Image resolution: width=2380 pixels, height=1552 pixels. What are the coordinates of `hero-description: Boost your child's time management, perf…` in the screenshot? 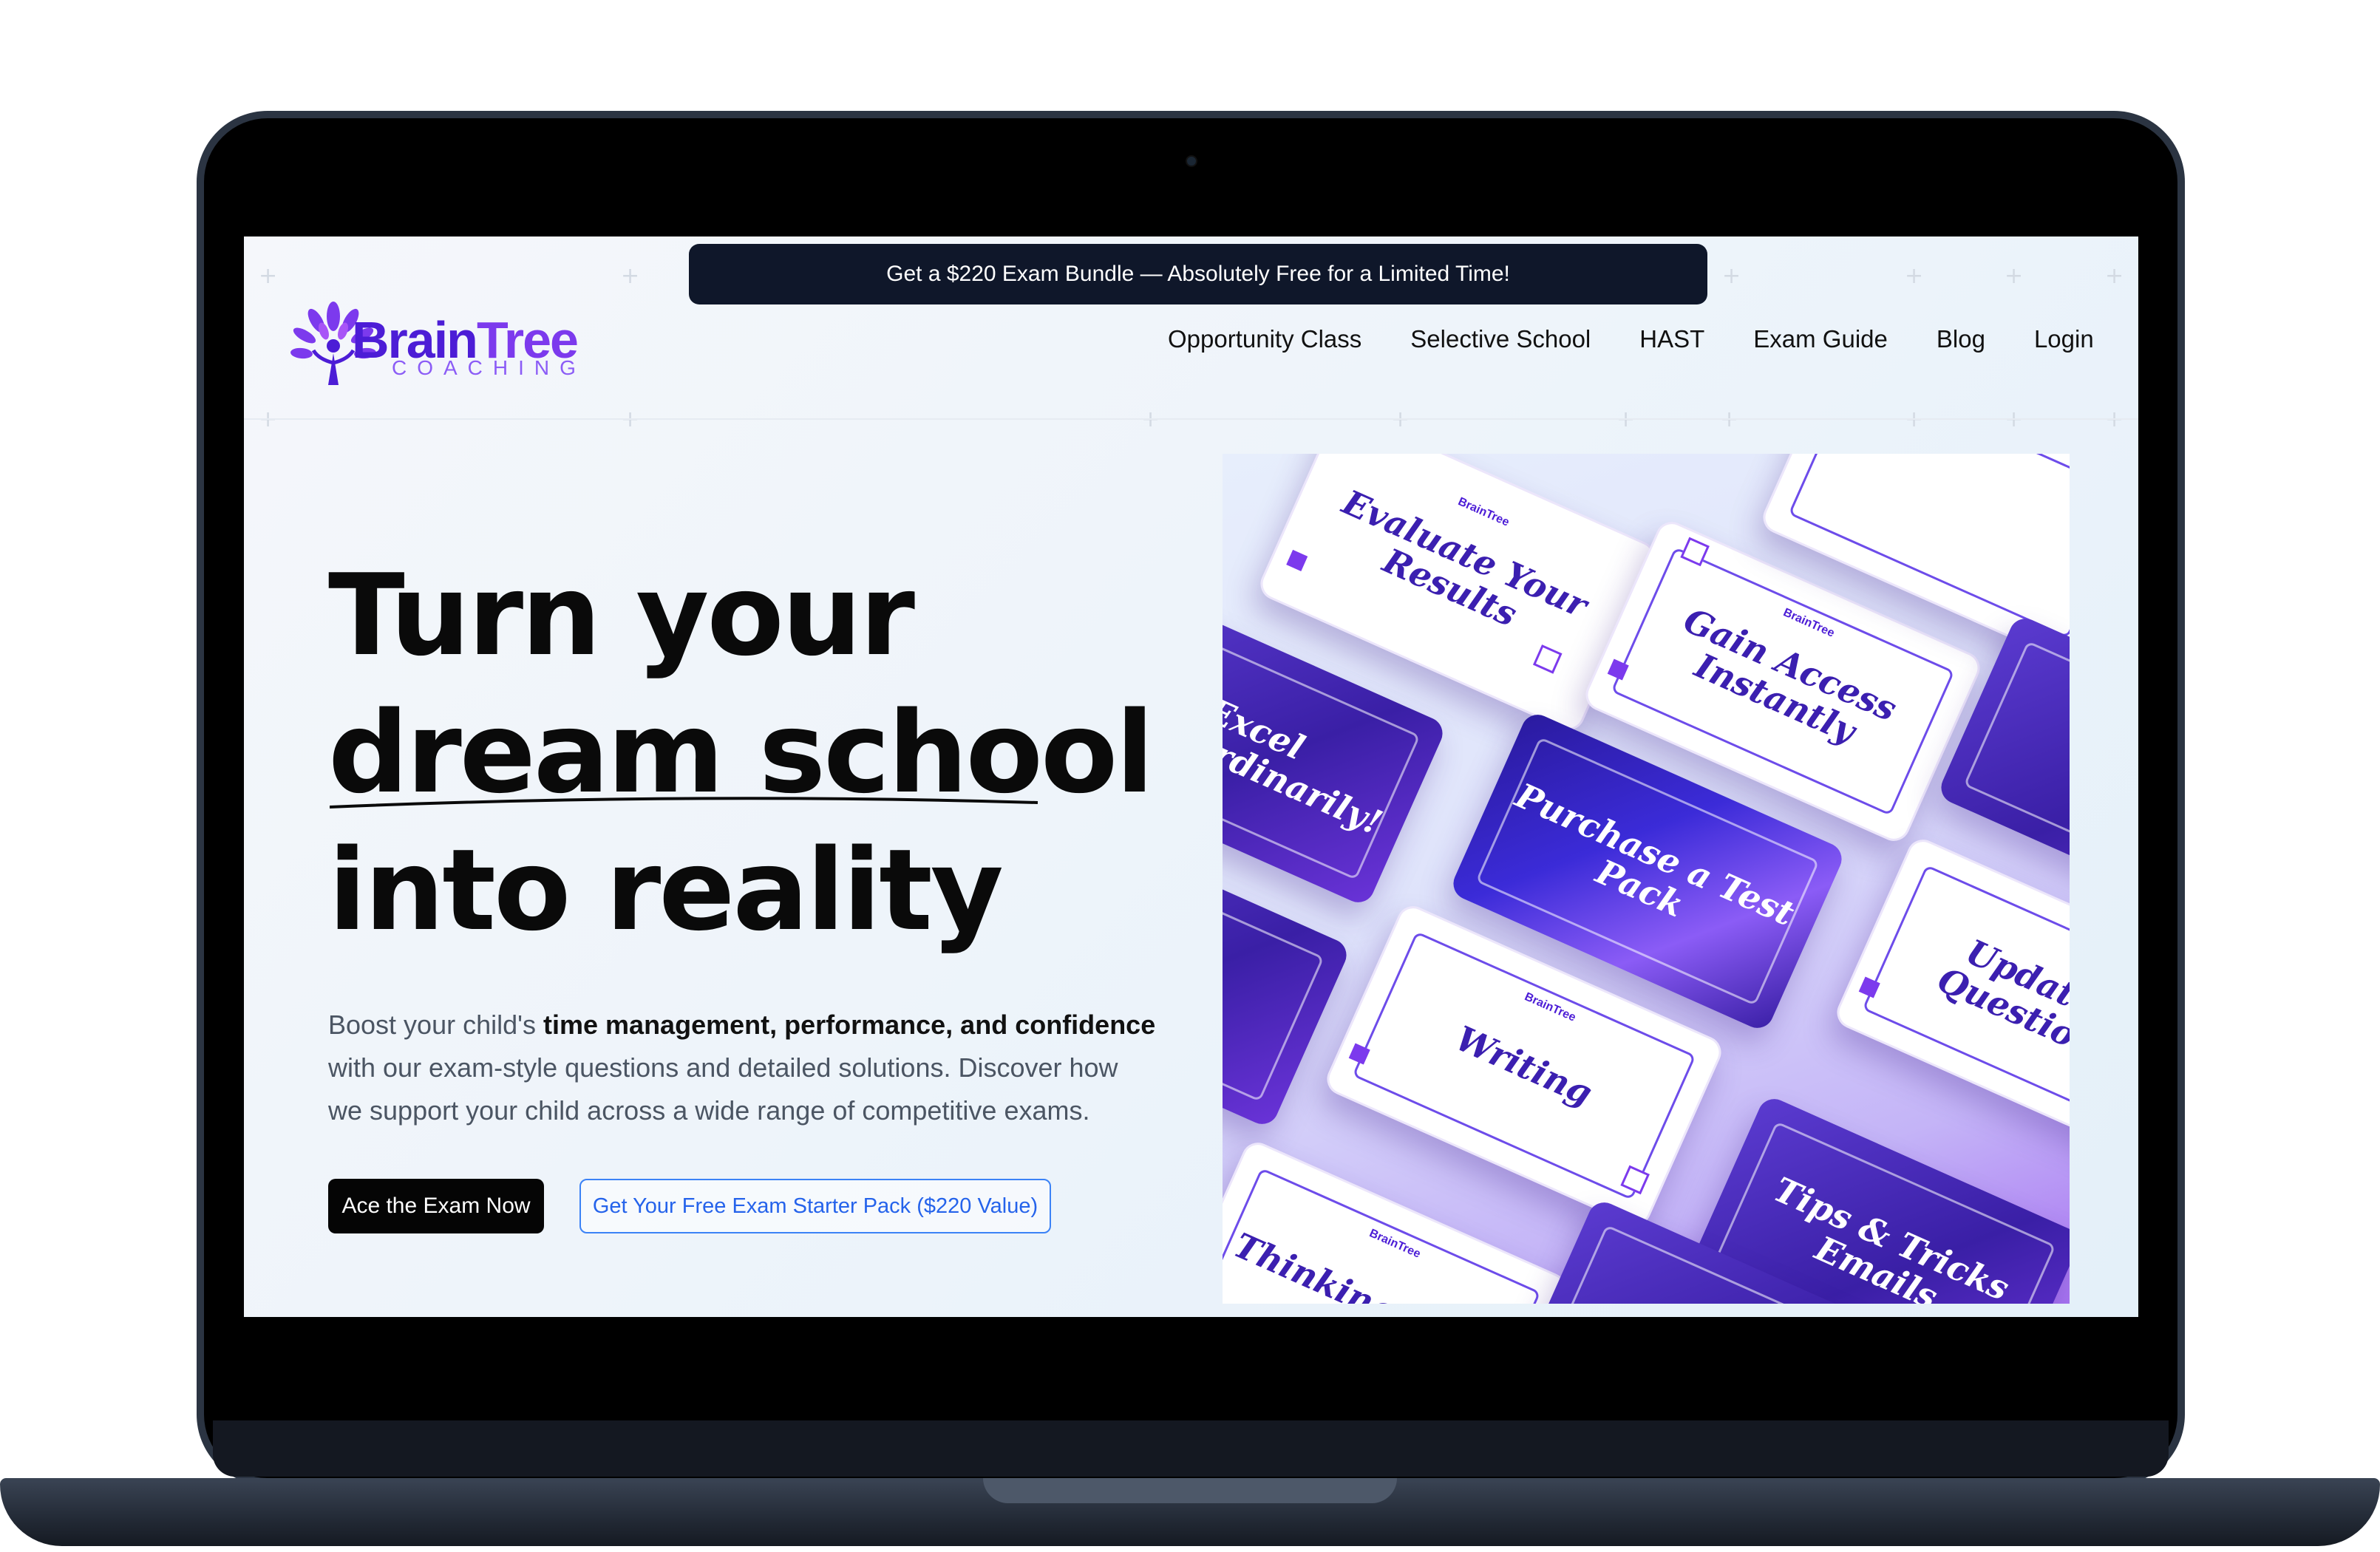 It's located at (742, 1068).